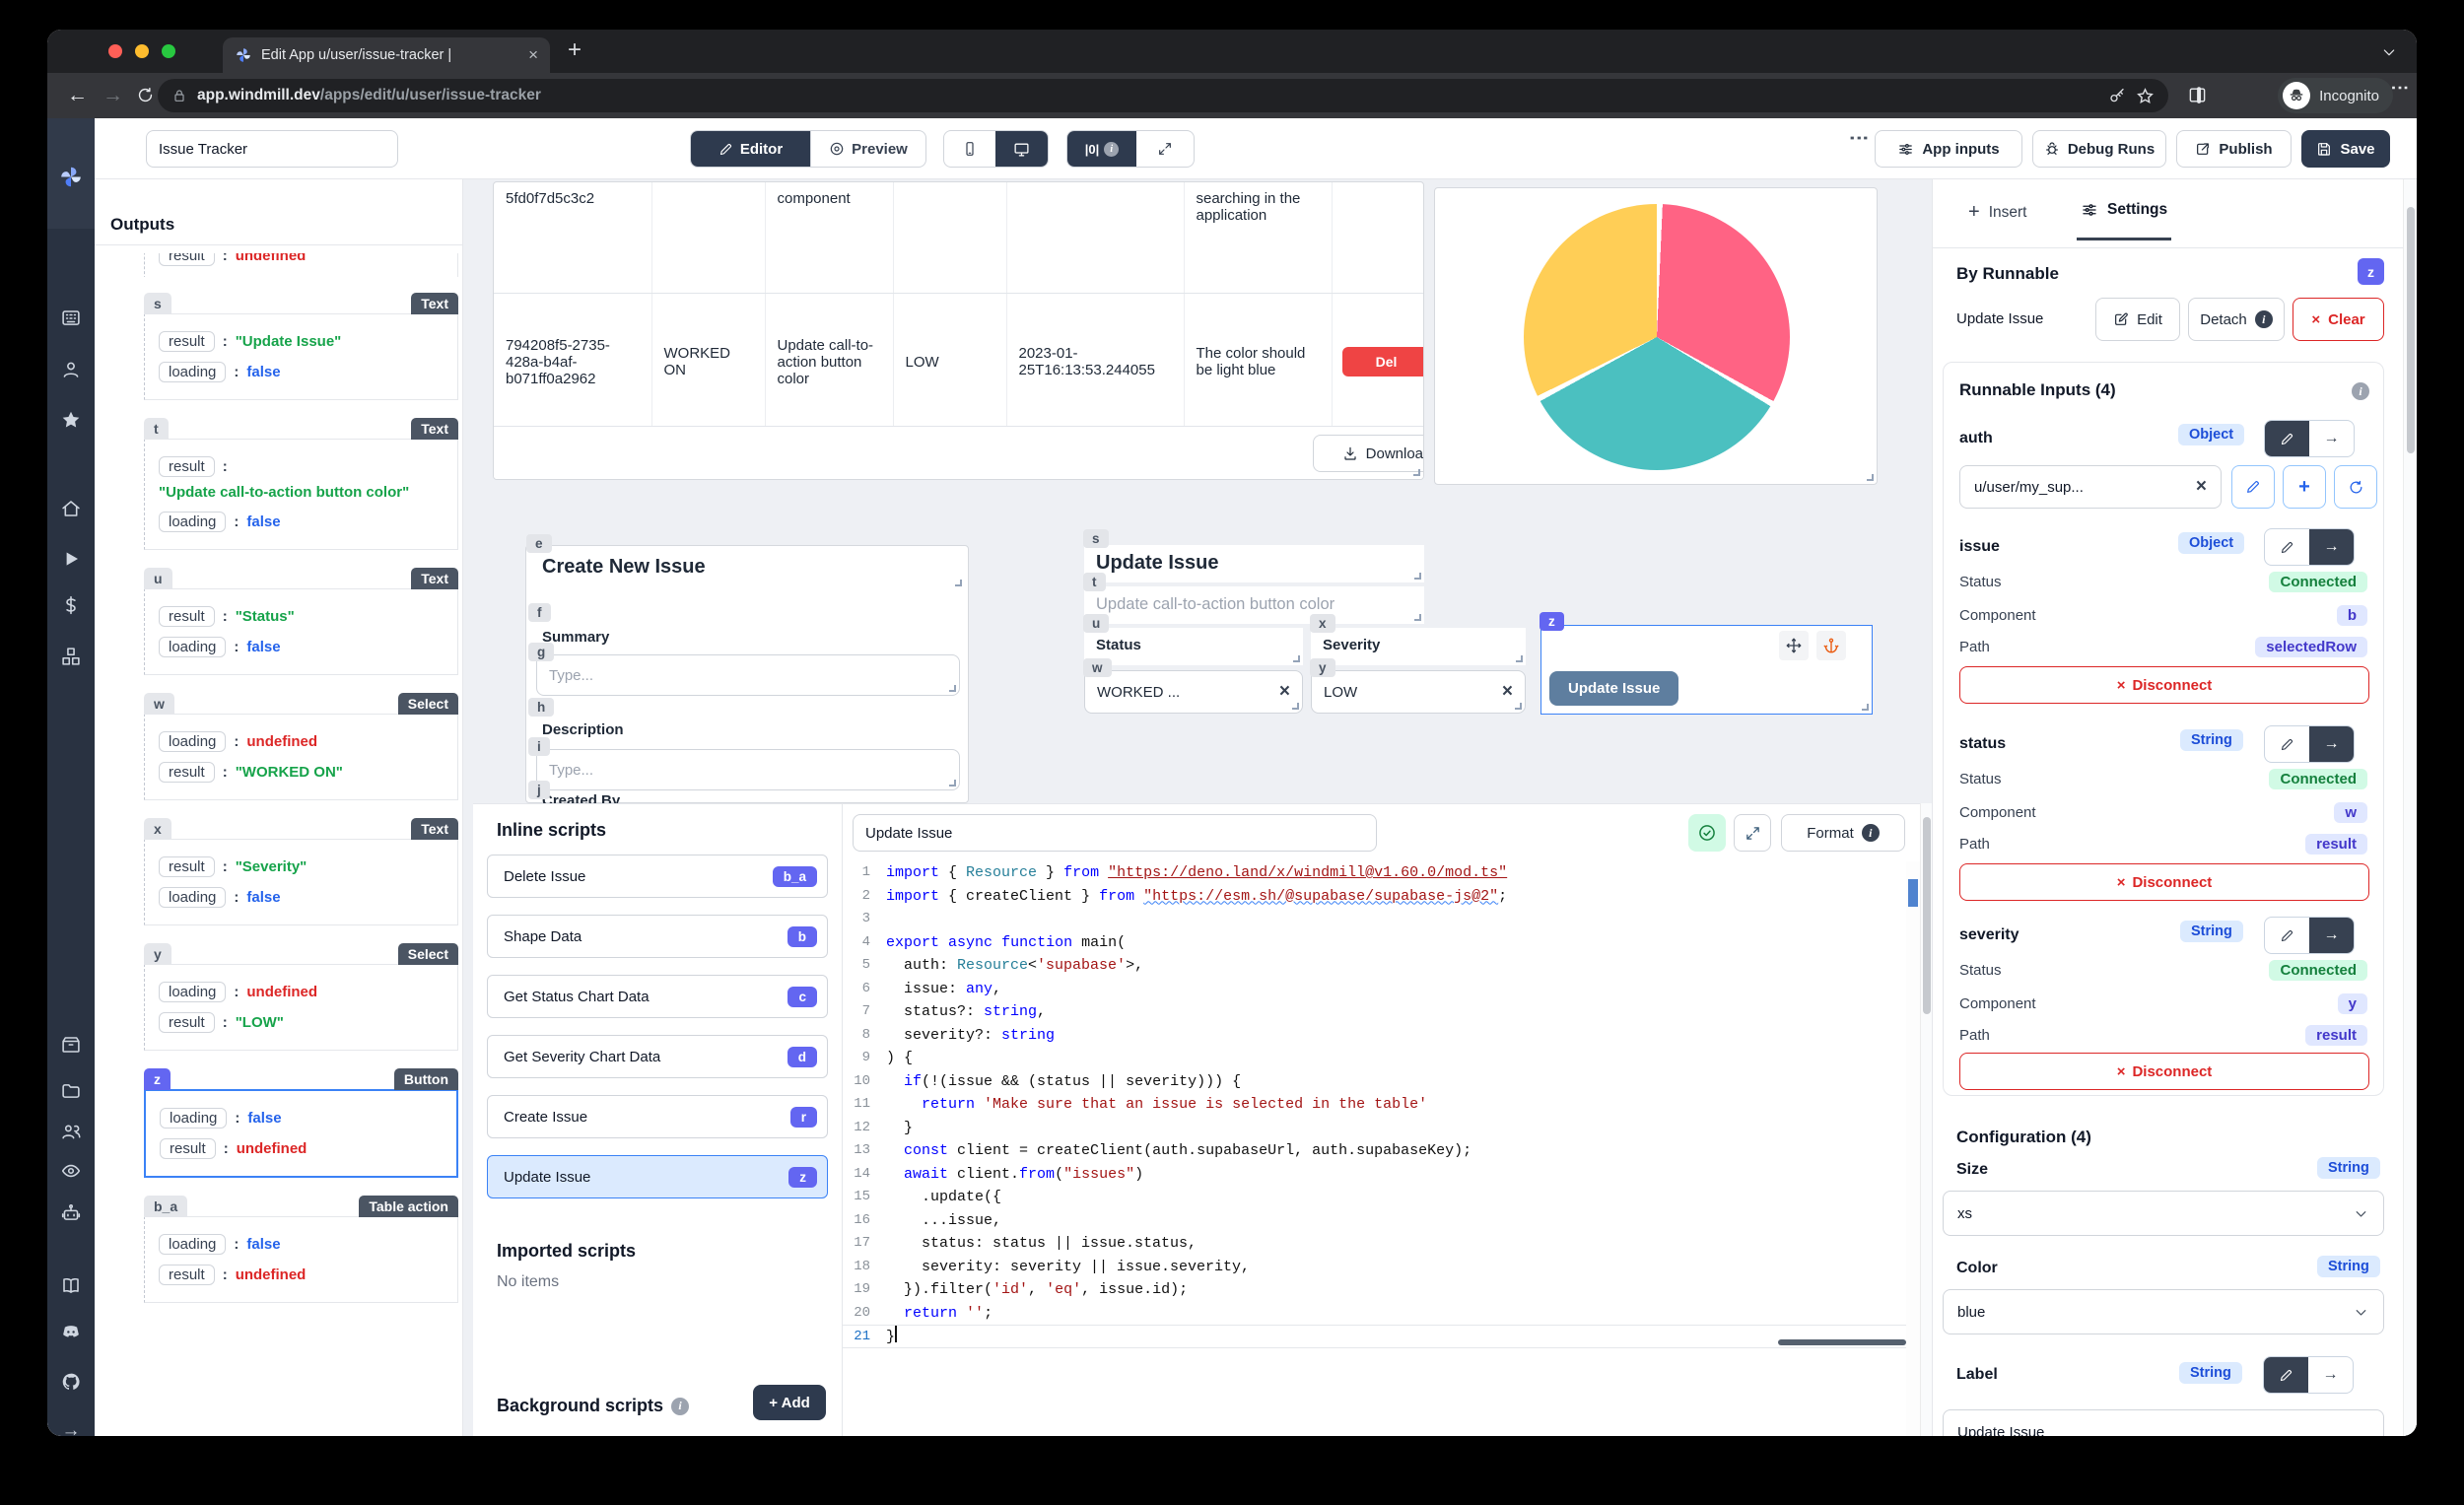  What do you see at coordinates (1374, 1175) in the screenshot?
I see `code-line: 14 await client.from("issues")` at bounding box center [1374, 1175].